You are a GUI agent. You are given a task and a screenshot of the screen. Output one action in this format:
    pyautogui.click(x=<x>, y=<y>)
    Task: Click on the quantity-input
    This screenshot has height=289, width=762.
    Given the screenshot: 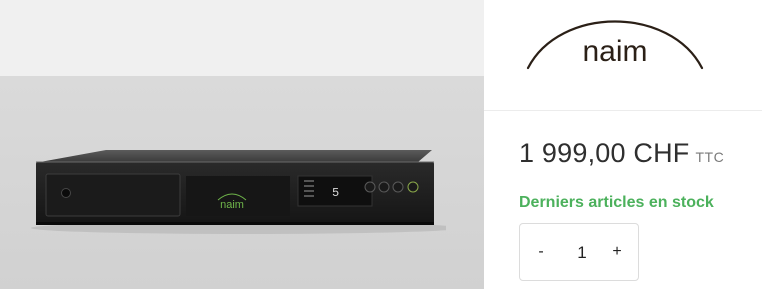 What is the action you would take?
    pyautogui.click(x=582, y=253)
    